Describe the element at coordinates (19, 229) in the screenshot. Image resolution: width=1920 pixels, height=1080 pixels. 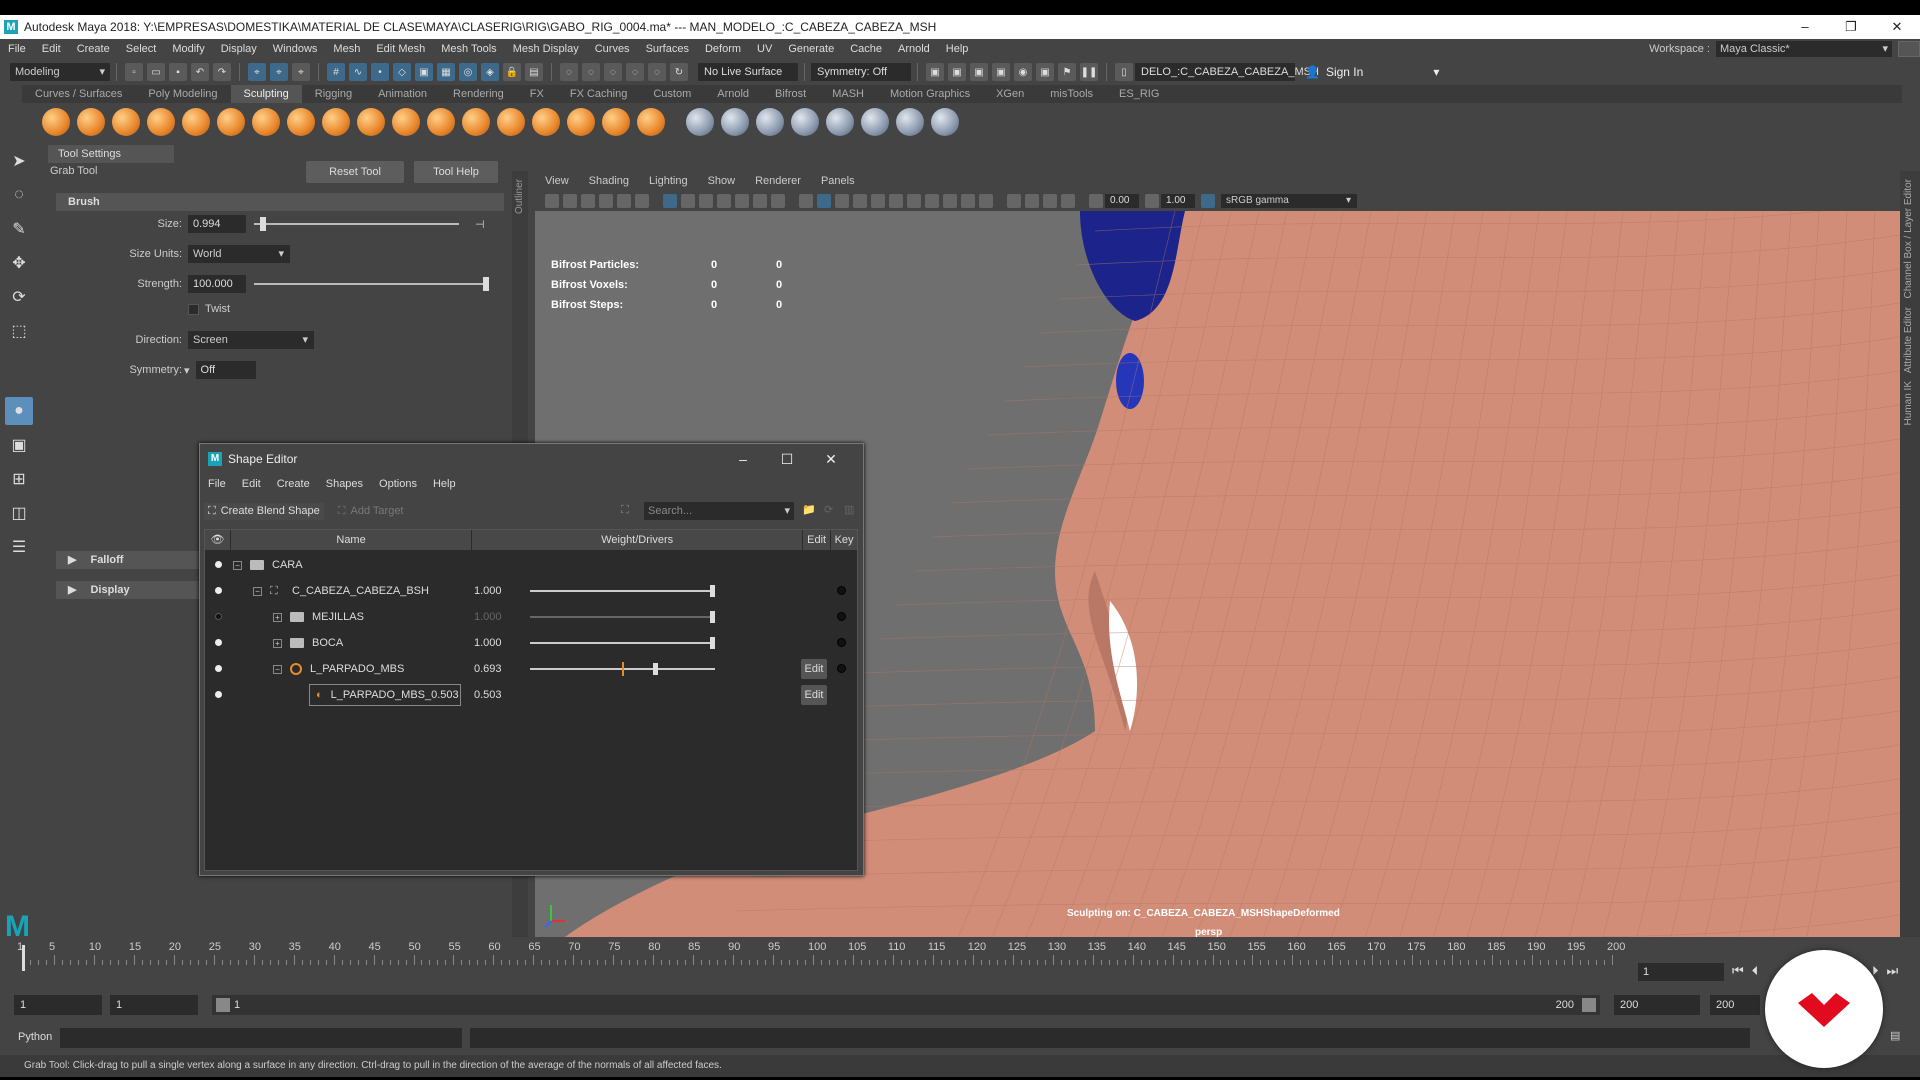
I see `paint-select-tool-icon: ✎` at that location.